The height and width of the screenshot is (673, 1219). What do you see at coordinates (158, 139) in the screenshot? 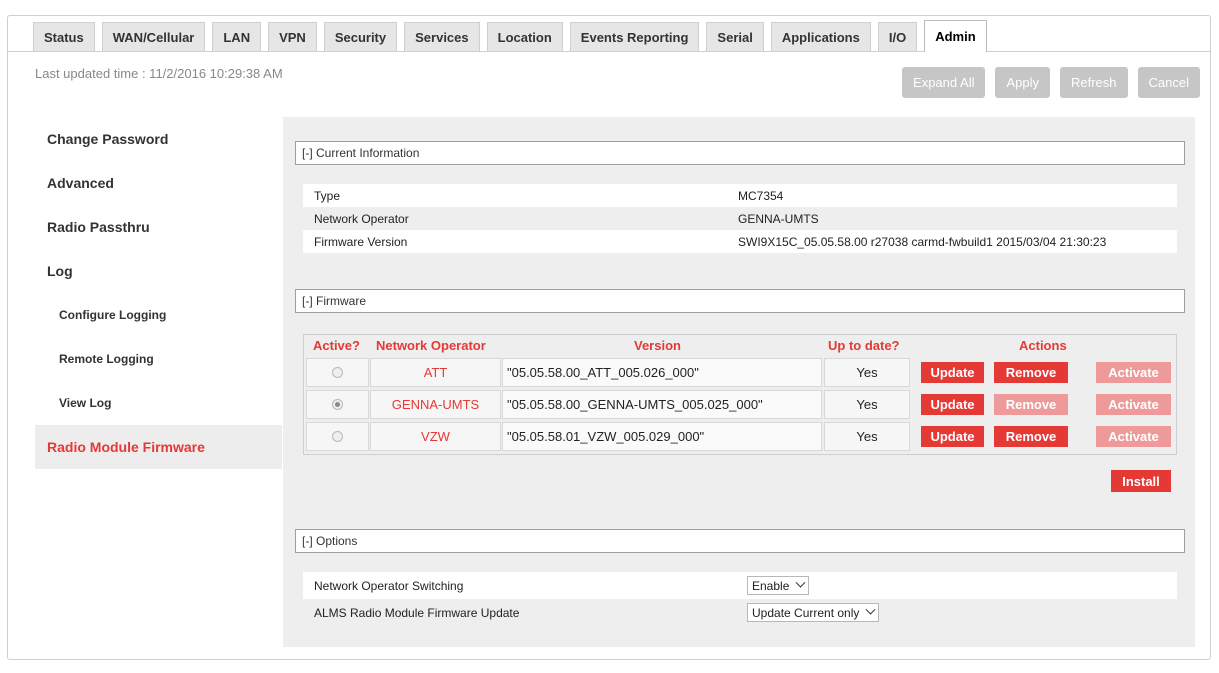
I see `sidebar-item-change-password: Change Password` at bounding box center [158, 139].